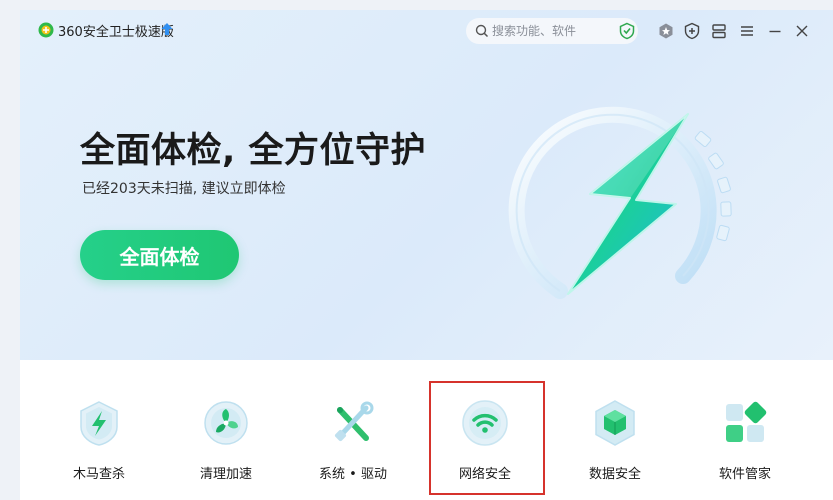 Image resolution: width=833 pixels, height=500 pixels. What do you see at coordinates (426, 30) in the screenshot?
I see `title-bar: 360安全卫士极速版` at bounding box center [426, 30].